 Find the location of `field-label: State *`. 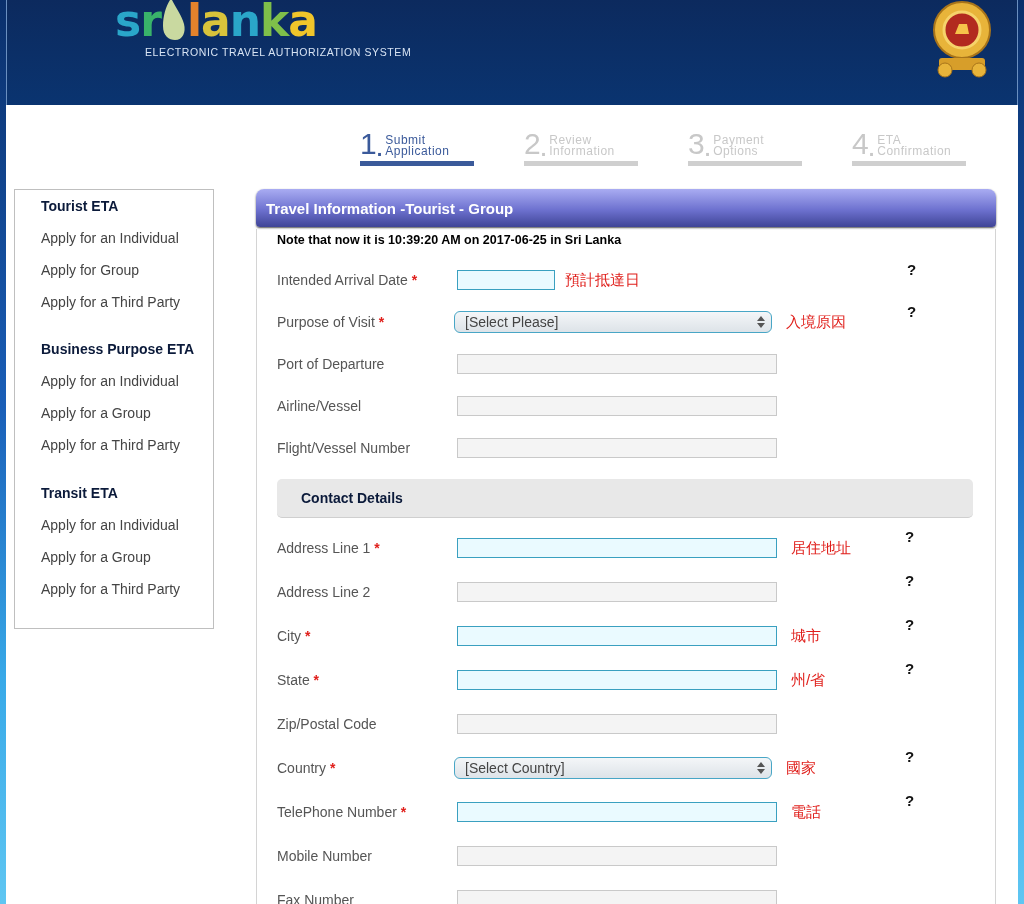

field-label: State * is located at coordinates (299, 680).